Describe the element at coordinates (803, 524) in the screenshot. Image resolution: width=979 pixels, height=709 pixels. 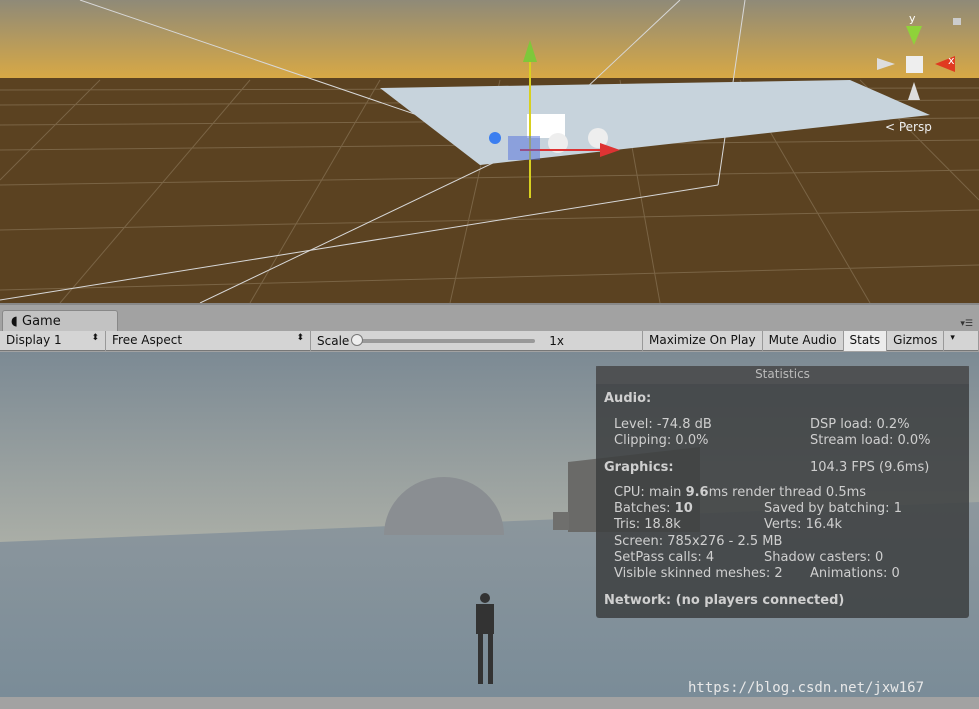
I see `verts: Verts: 16.4k` at that location.